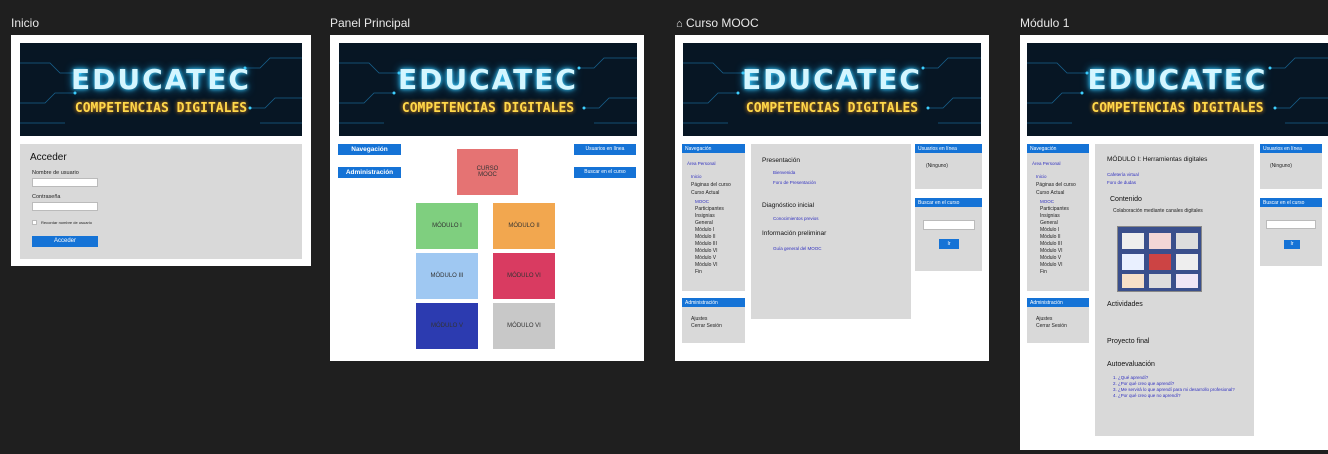  What do you see at coordinates (66, 222) in the screenshot?
I see `remember-label: Recordar nombre de usuario` at bounding box center [66, 222].